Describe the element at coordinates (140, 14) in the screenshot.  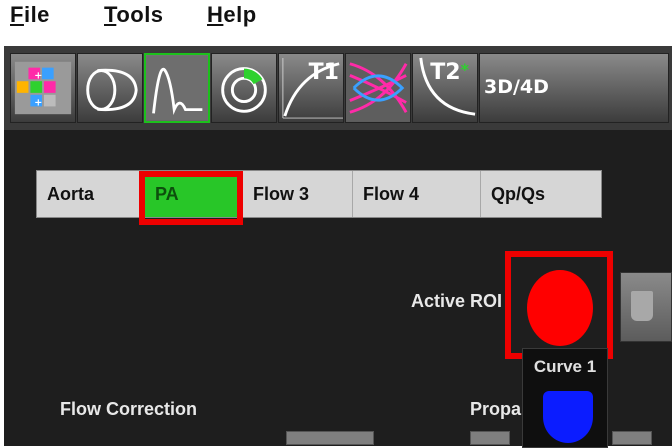
I see `menu-tools-label: ools` at that location.